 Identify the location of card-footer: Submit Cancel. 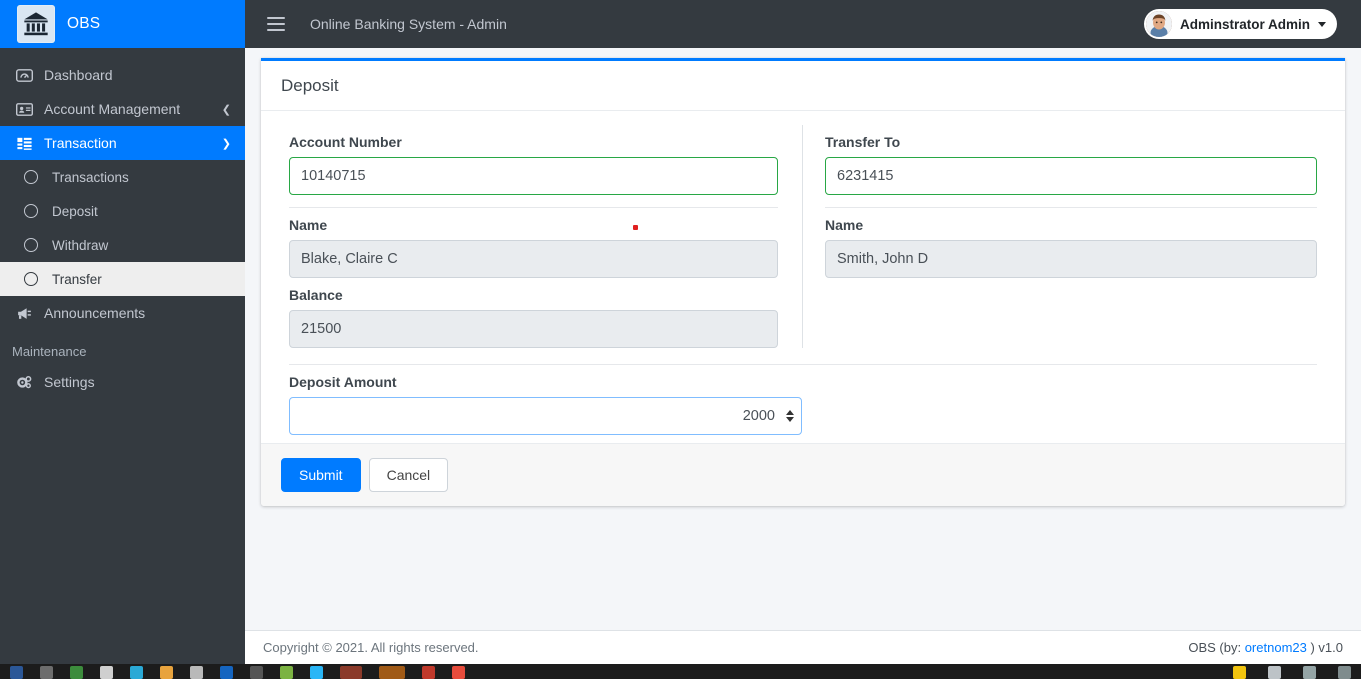
(803, 474).